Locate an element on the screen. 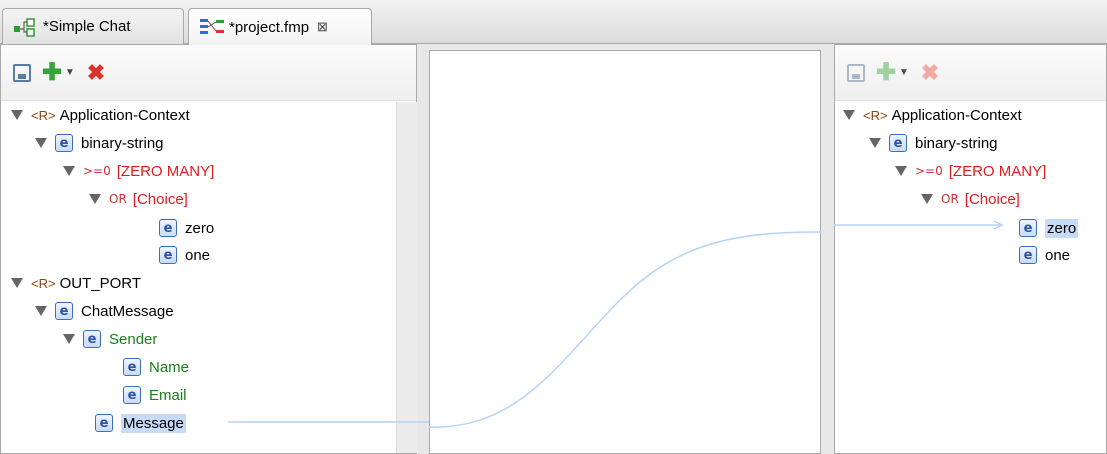 The image size is (1107, 454). tree-node-out-port: <R> OUT_PORT is located at coordinates (76, 283).